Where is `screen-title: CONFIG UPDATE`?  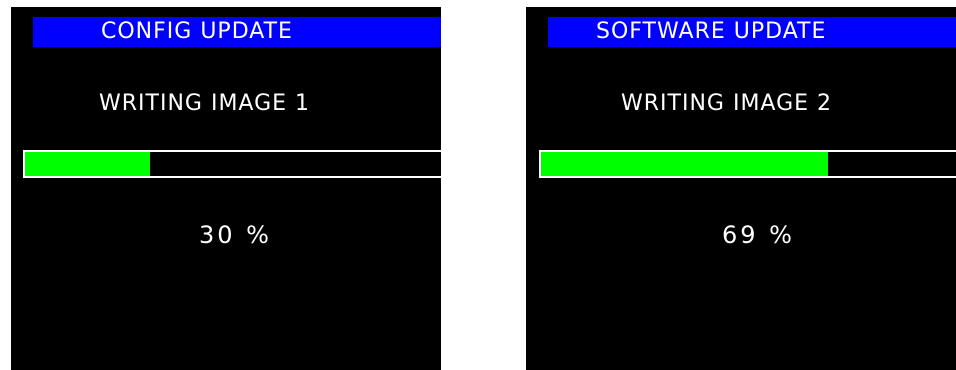
screen-title: CONFIG UPDATE is located at coordinates (237, 32).